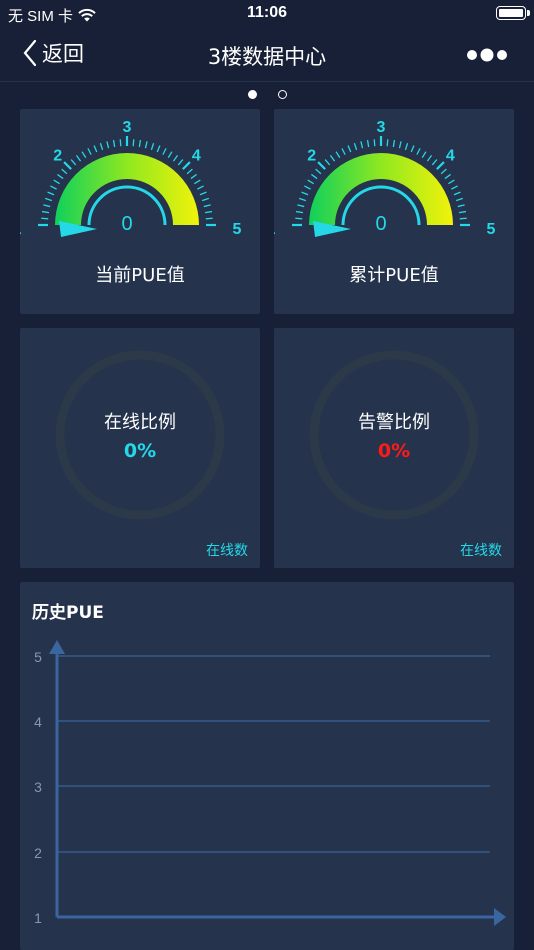 The image size is (534, 950). What do you see at coordinates (282, 94) in the screenshot?
I see `page-dot` at bounding box center [282, 94].